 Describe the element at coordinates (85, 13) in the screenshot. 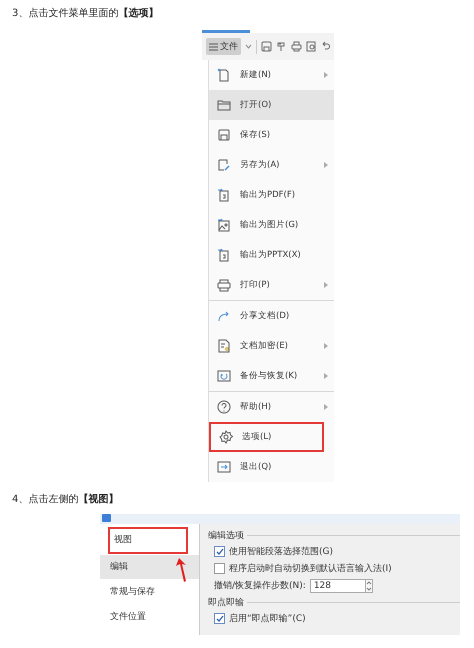

I see `step-heading: 3、点击文件菜单里面的【选项】` at that location.